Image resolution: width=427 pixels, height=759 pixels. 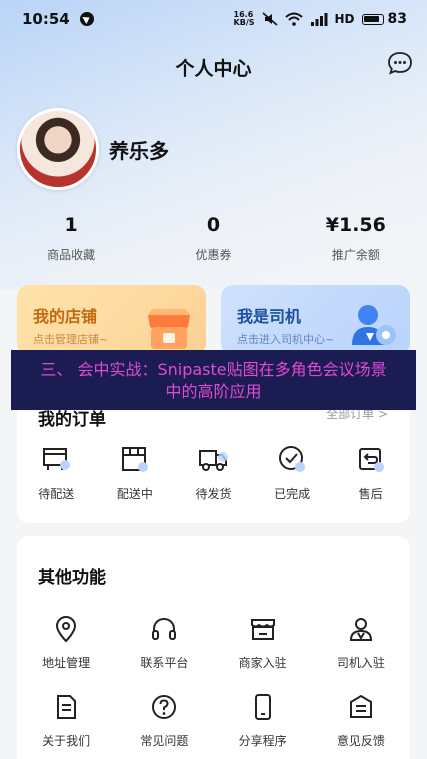 What do you see at coordinates (66, 663) in the screenshot?
I see `icon-label: 地址管理` at bounding box center [66, 663].